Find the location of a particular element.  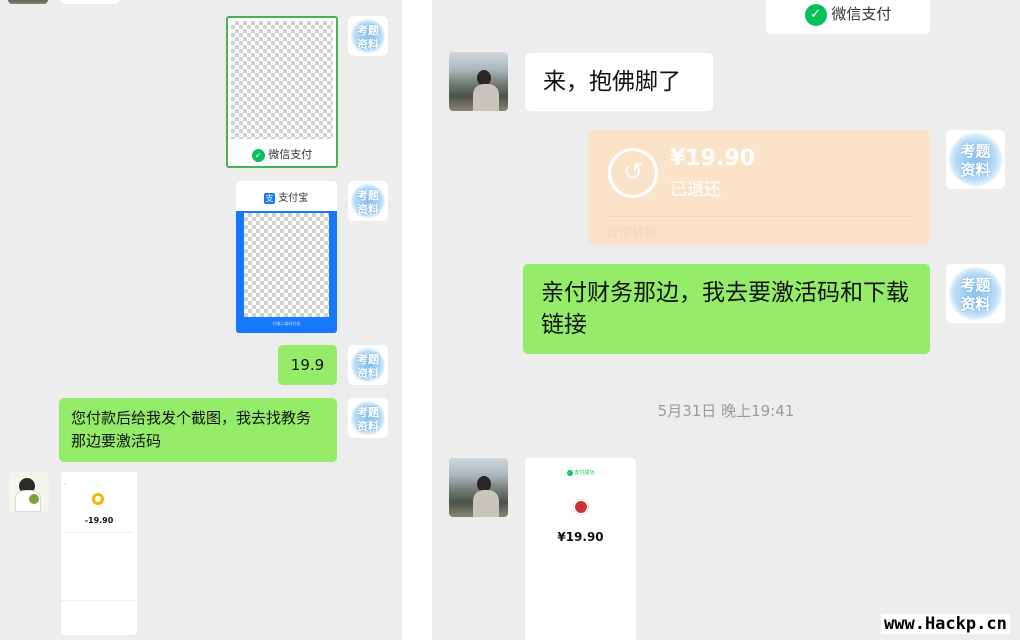

watermark-text: www.Hackp.cn is located at coordinates (945, 624).